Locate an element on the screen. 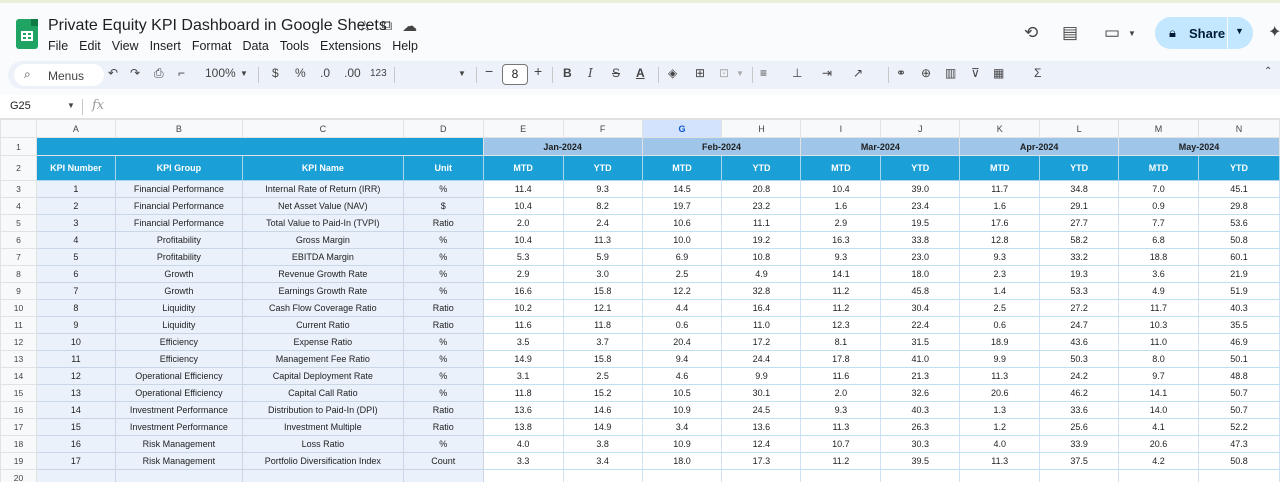 This screenshot has height=482, width=1280. paint-format-icon: ⌐ is located at coordinates (181, 73).